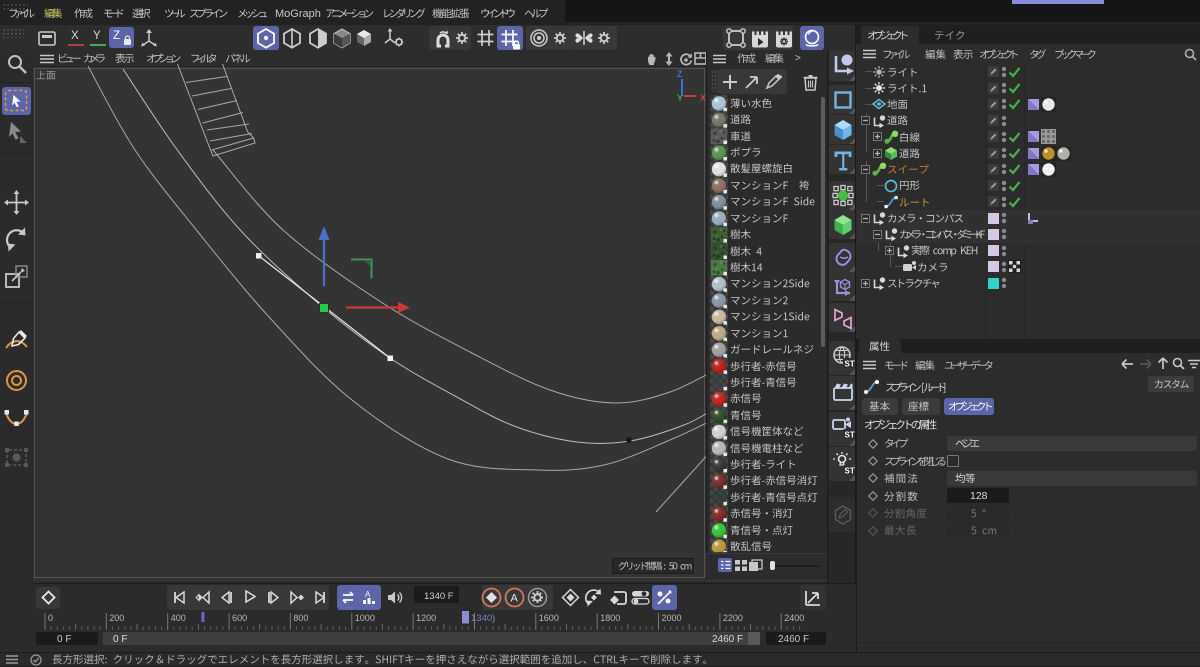 The image size is (1200, 667). Describe the element at coordinates (672, 618) in the screenshot. I see `svg-text: 2000` at that location.